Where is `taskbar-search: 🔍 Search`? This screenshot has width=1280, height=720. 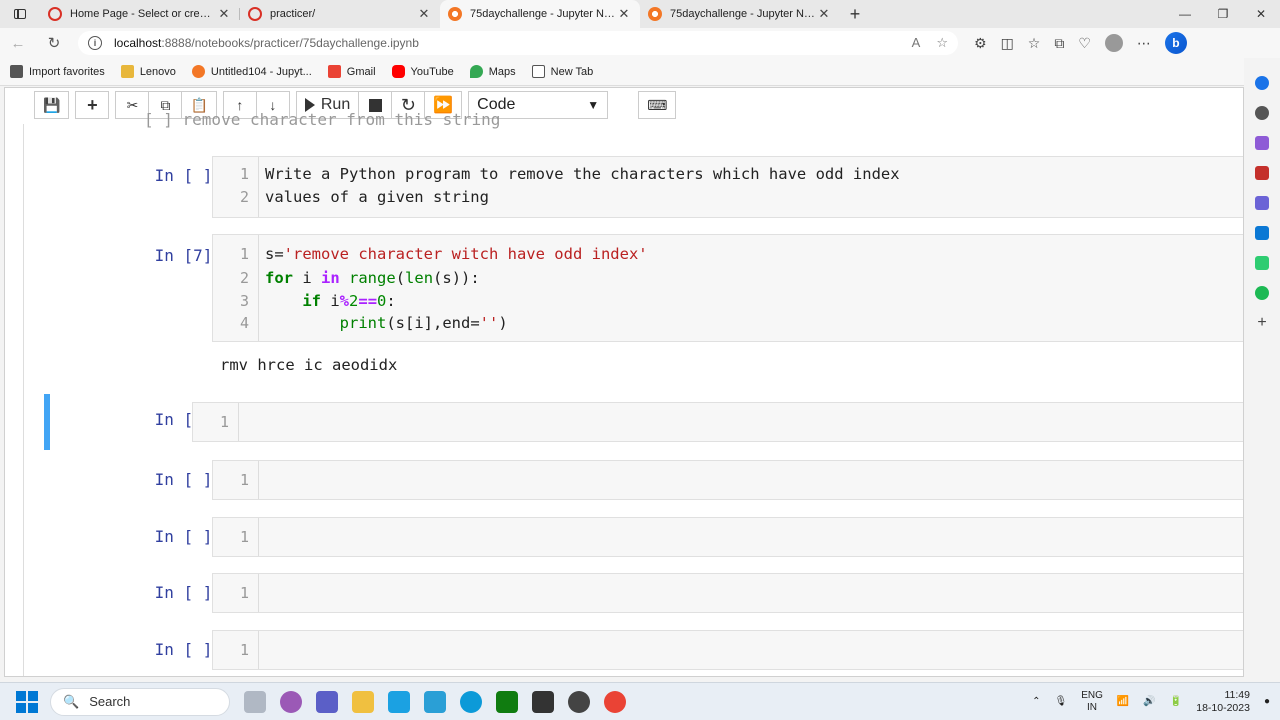 taskbar-search: 🔍 Search is located at coordinates (140, 701).